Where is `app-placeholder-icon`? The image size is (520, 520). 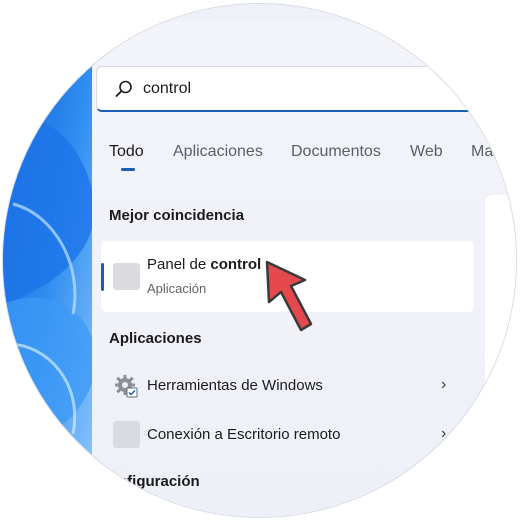 app-placeholder-icon is located at coordinates (126, 434).